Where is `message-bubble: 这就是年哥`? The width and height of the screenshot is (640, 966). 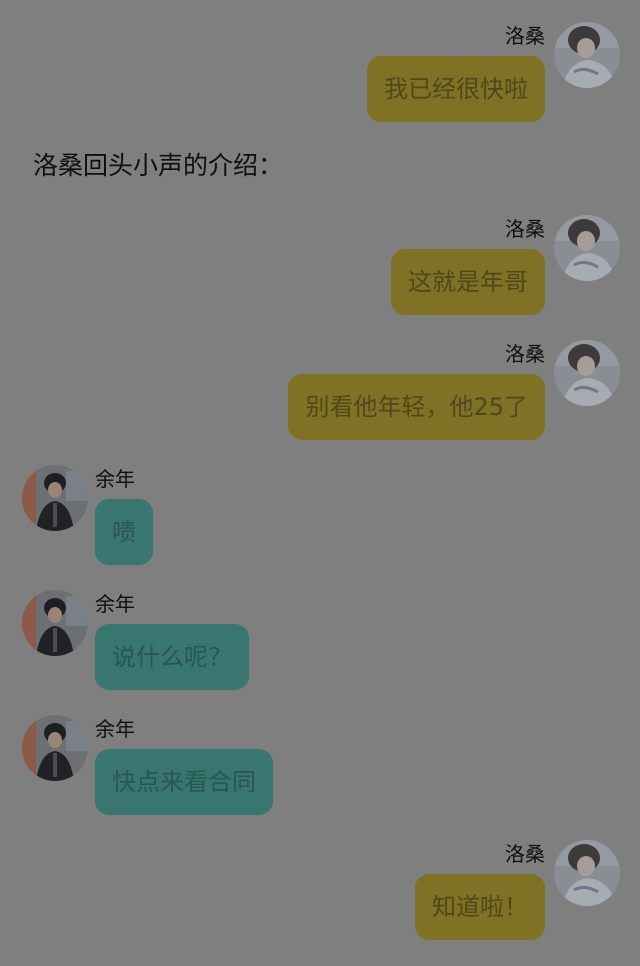 message-bubble: 这就是年哥 is located at coordinates (468, 282).